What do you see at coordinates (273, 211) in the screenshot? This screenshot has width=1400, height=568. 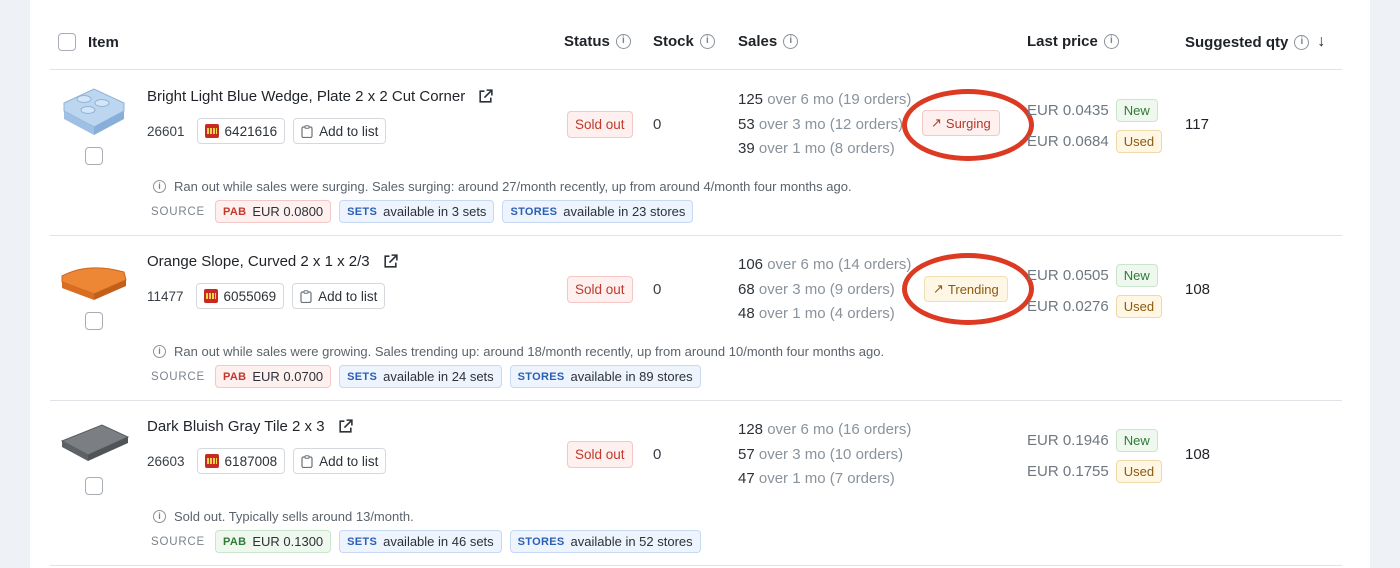 I see `pab-chip: PAB EUR 0.0800` at bounding box center [273, 211].